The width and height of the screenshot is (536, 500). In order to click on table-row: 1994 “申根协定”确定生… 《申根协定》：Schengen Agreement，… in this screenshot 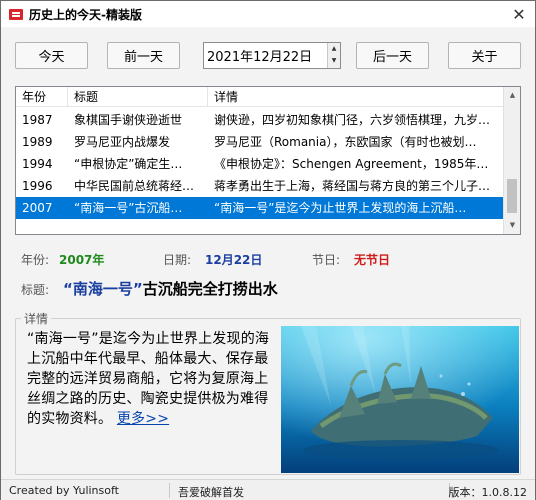, I will do `click(260, 164)`.